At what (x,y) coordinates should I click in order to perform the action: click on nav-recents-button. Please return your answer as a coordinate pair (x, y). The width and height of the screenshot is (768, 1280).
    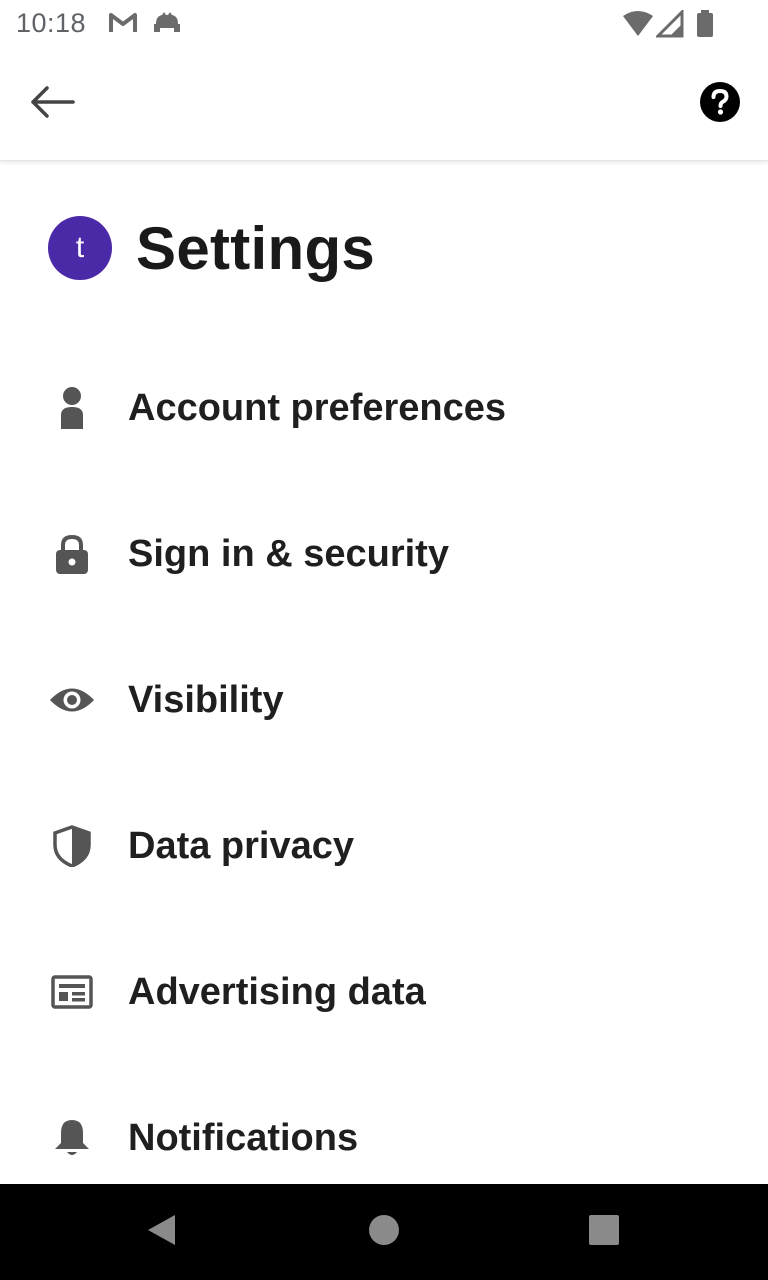
    Looking at the image, I should click on (604, 1232).